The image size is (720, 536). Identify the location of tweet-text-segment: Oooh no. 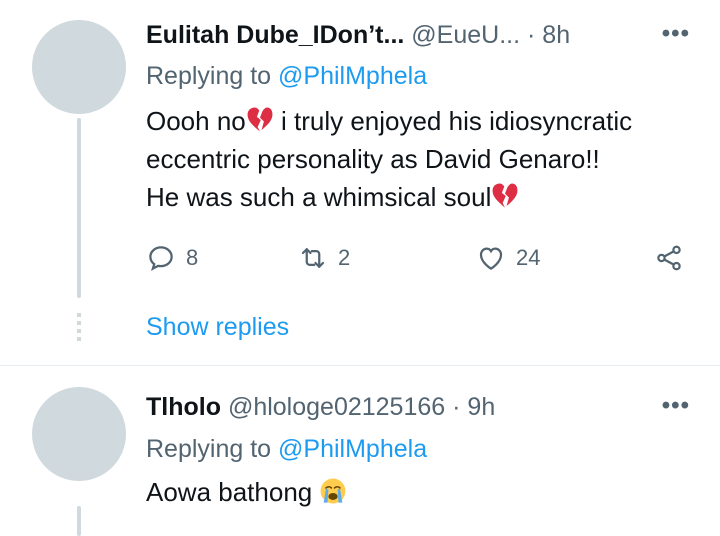
(196, 121).